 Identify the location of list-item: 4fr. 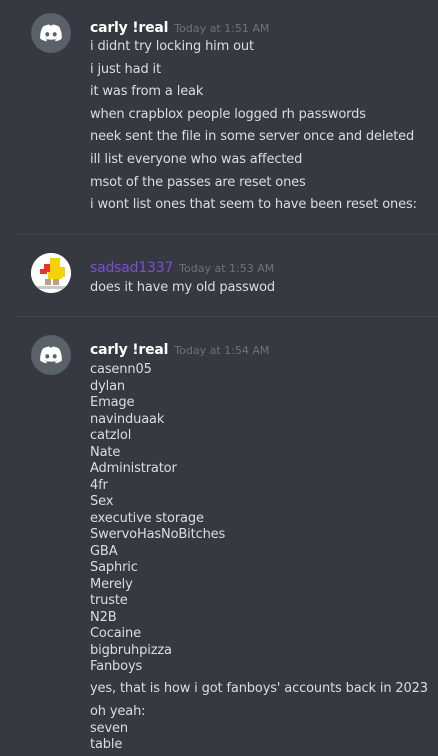
(99, 485).